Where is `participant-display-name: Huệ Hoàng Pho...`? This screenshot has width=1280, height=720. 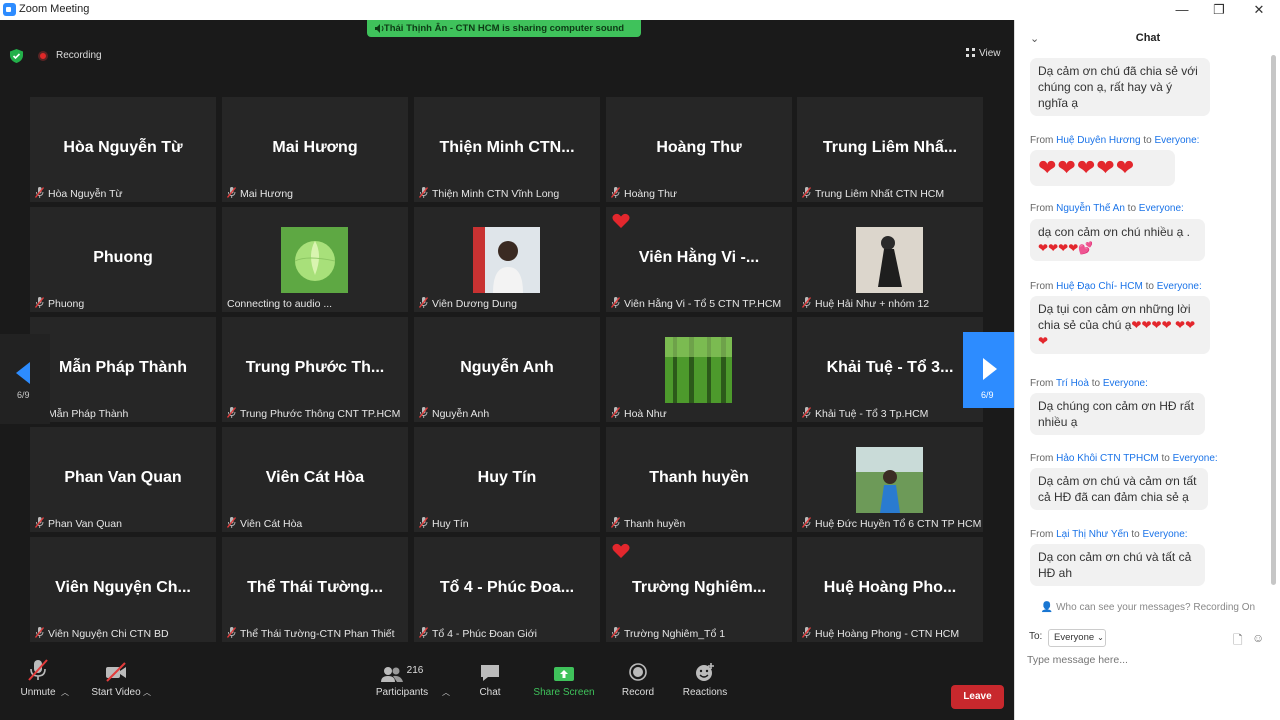 participant-display-name: Huệ Hoàng Pho... is located at coordinates (890, 587).